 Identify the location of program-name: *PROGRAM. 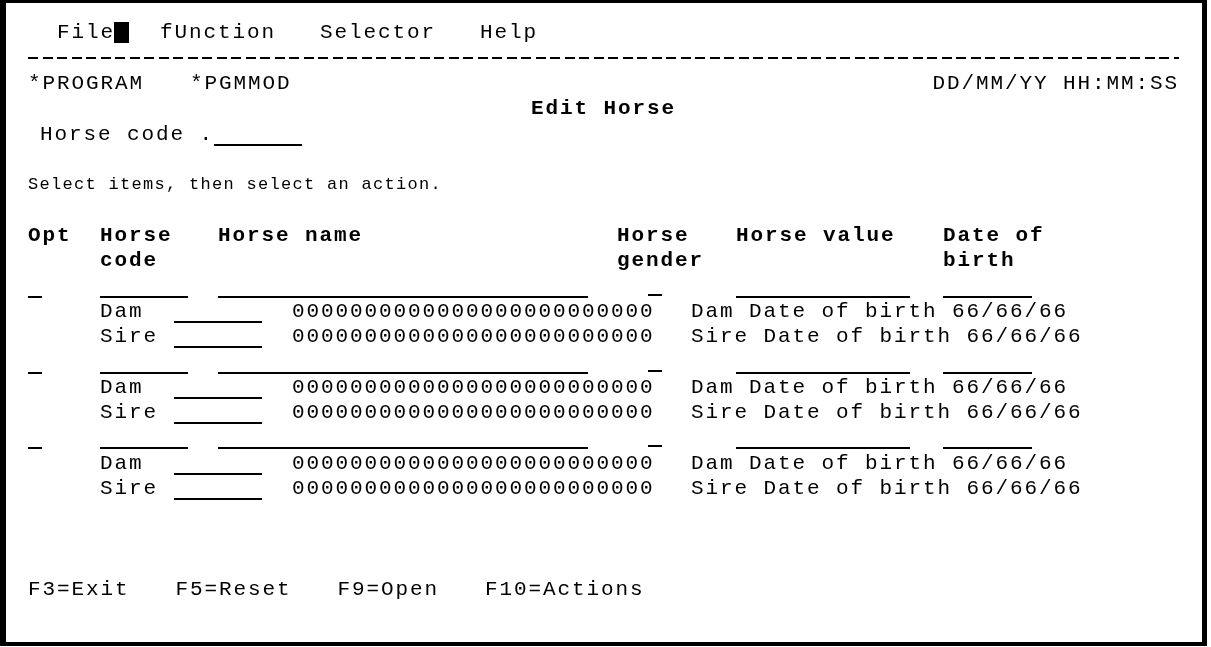
(86, 84).